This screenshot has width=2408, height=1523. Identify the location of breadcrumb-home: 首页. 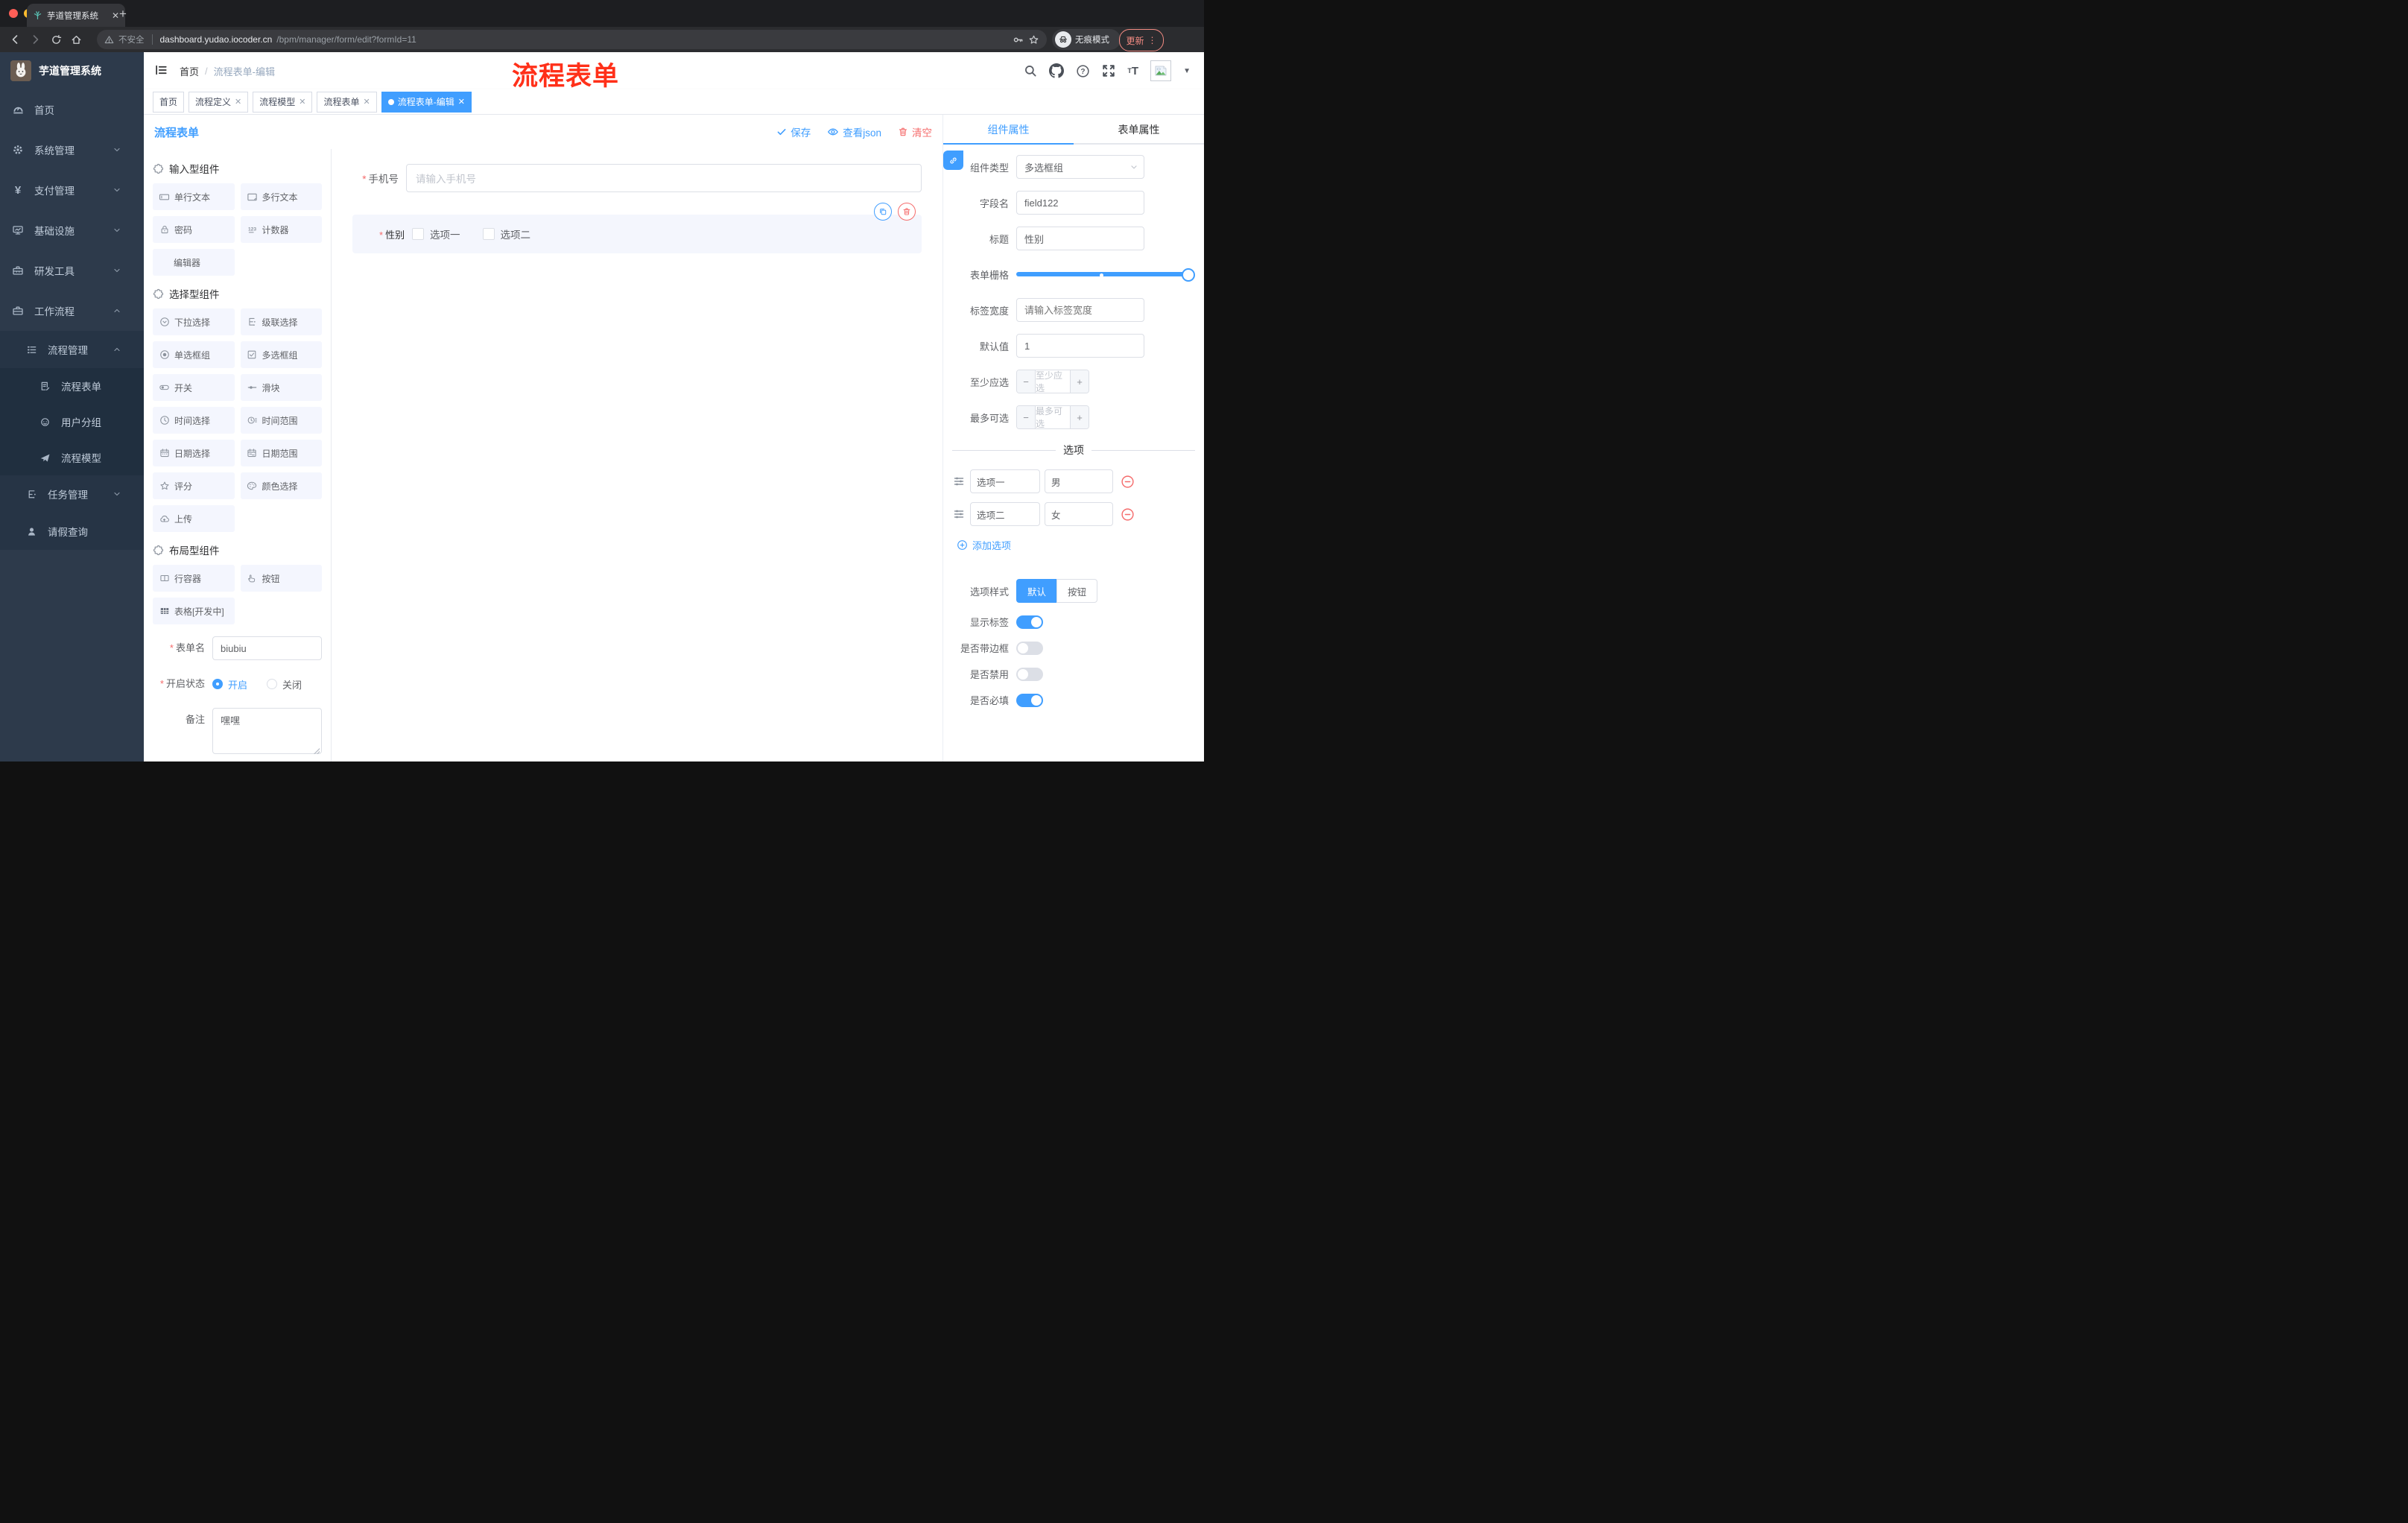
(189, 71).